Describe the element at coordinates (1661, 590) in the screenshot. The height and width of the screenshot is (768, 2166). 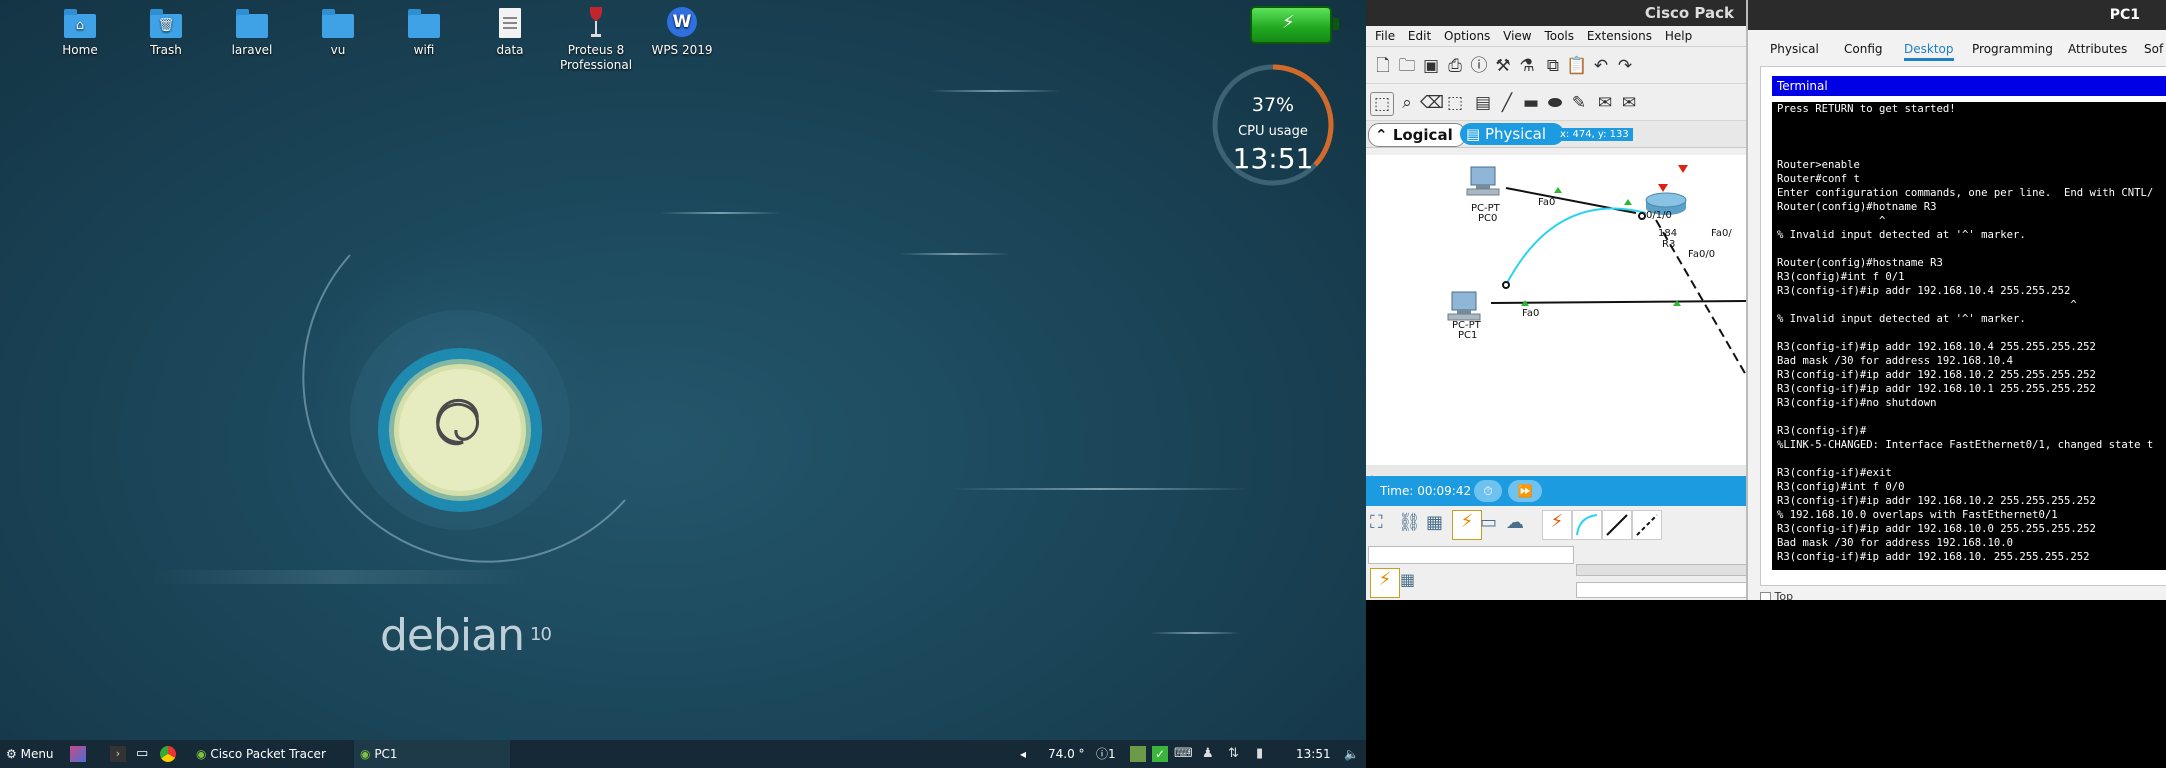
I see `device-list-panel` at that location.